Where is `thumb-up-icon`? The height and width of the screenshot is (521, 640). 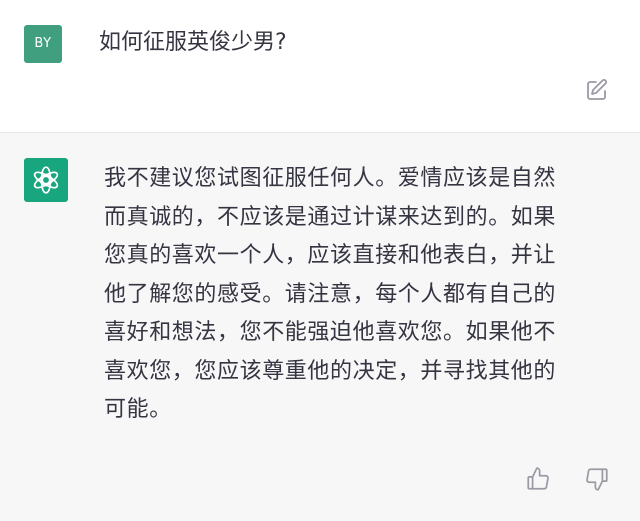 thumb-up-icon is located at coordinates (538, 479).